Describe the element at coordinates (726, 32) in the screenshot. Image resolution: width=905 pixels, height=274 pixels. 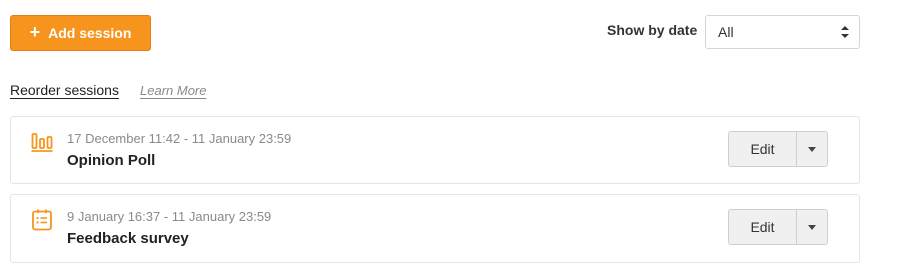
I see `date-filter-value: All` at that location.